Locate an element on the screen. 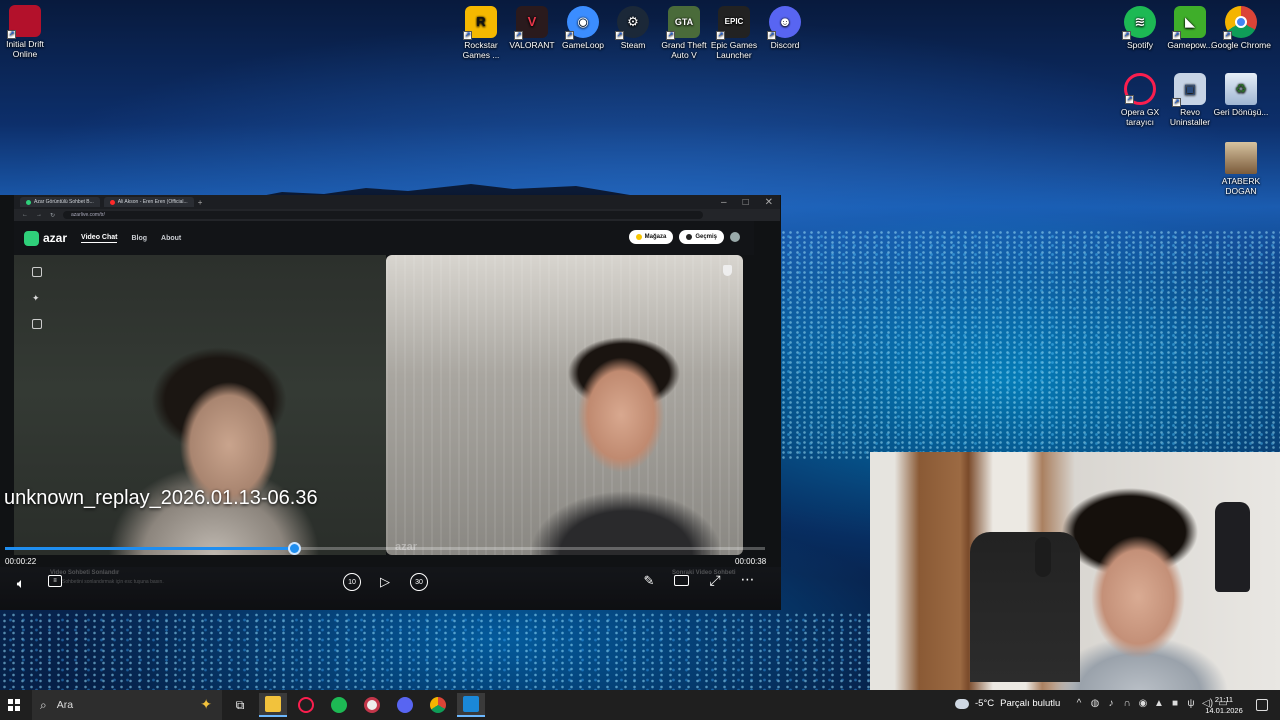 The height and width of the screenshot is (720, 1280). weather-temp: -5°C is located at coordinates (985, 703).